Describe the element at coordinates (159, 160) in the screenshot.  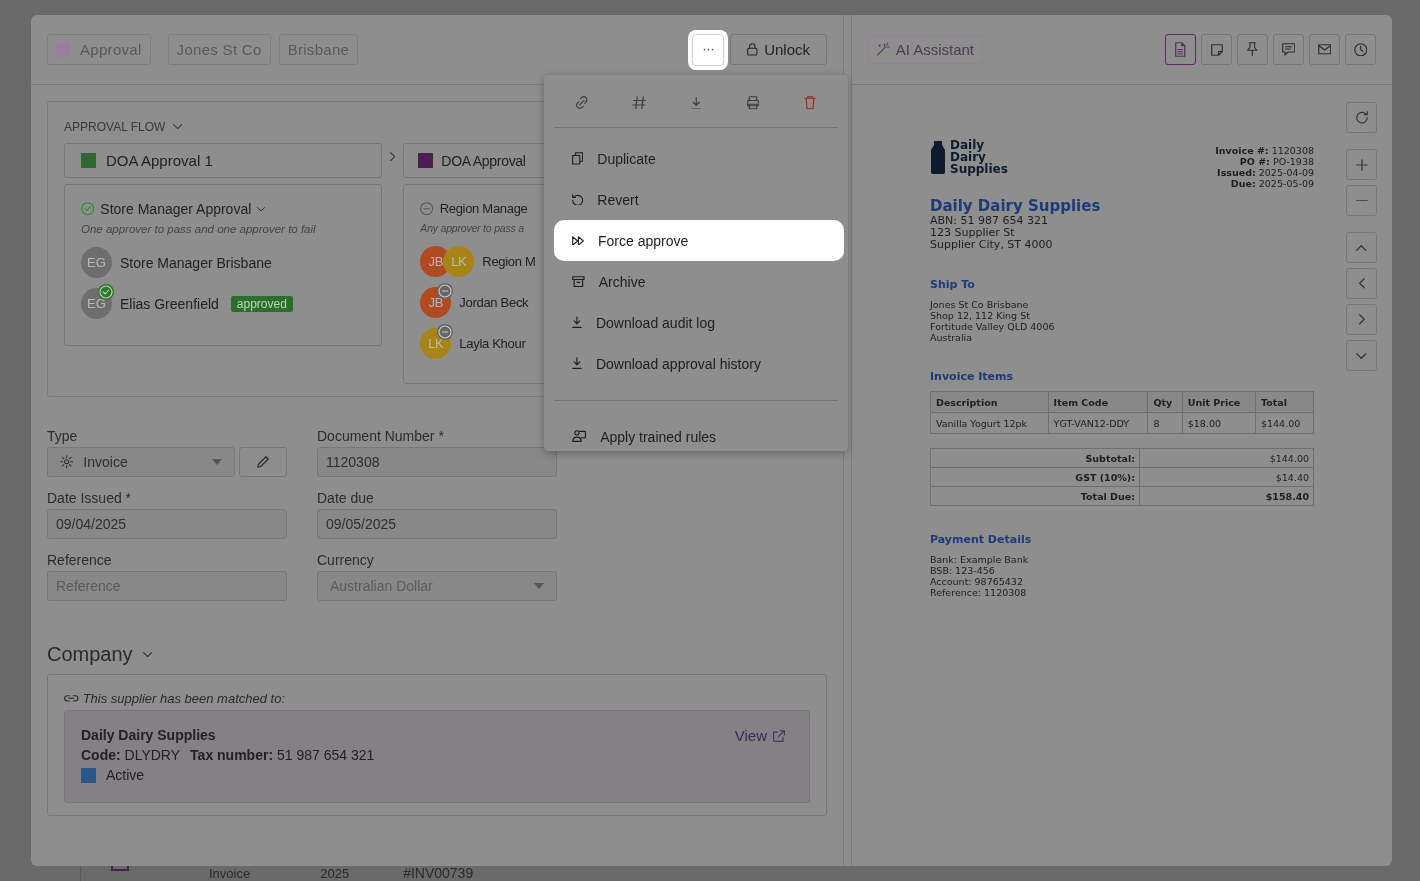
I see `stage-name: DOA Approval 1` at that location.